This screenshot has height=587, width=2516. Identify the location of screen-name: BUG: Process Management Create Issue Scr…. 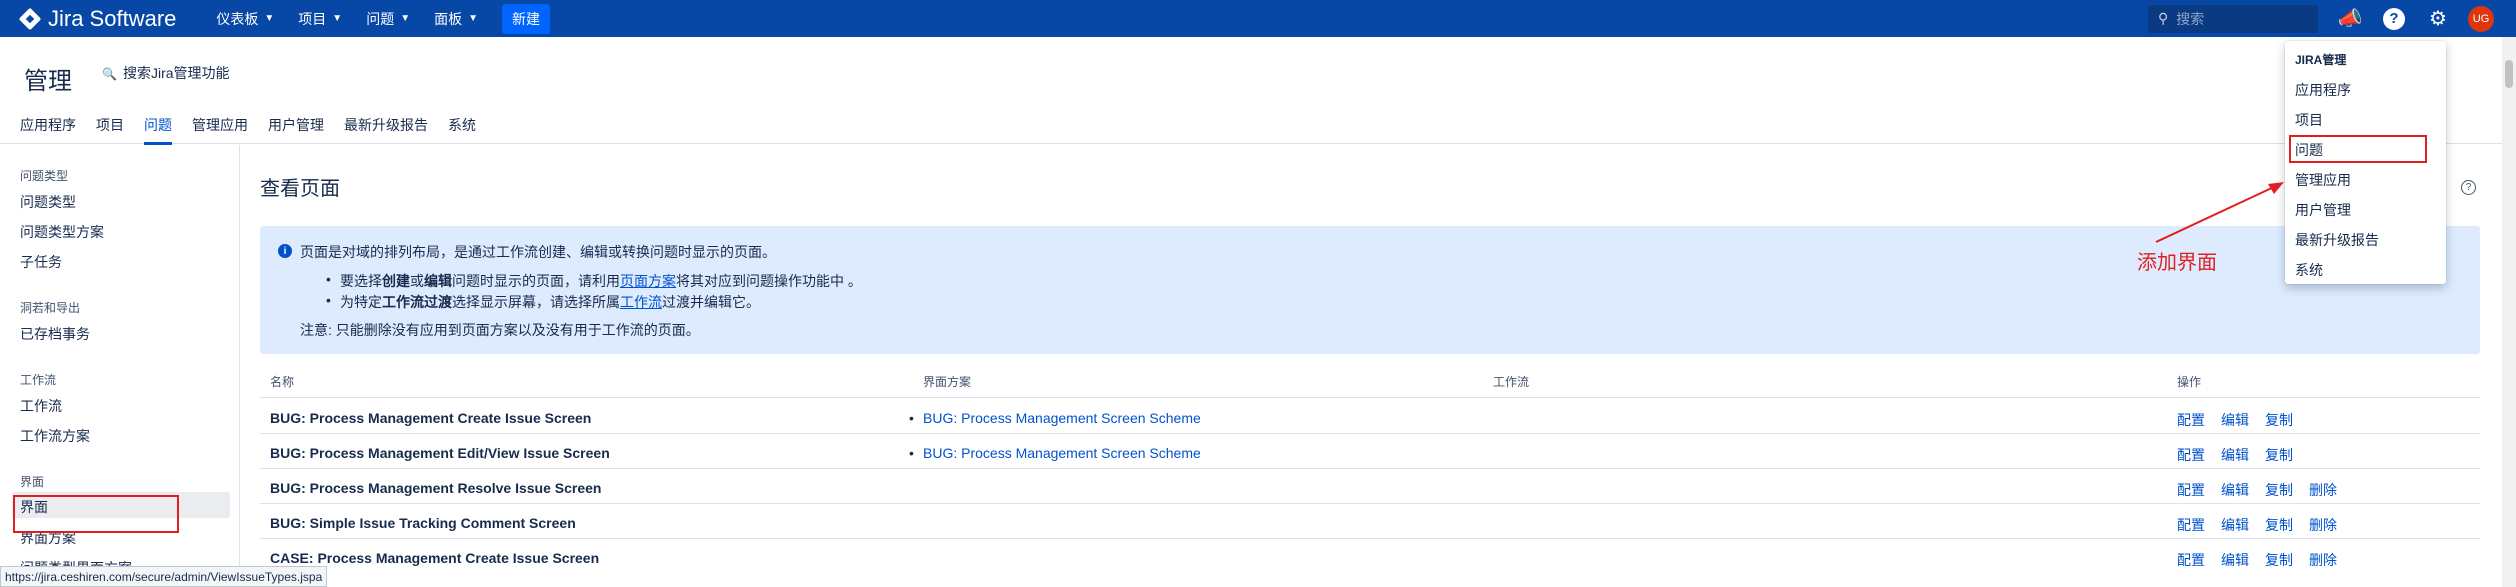
(431, 418).